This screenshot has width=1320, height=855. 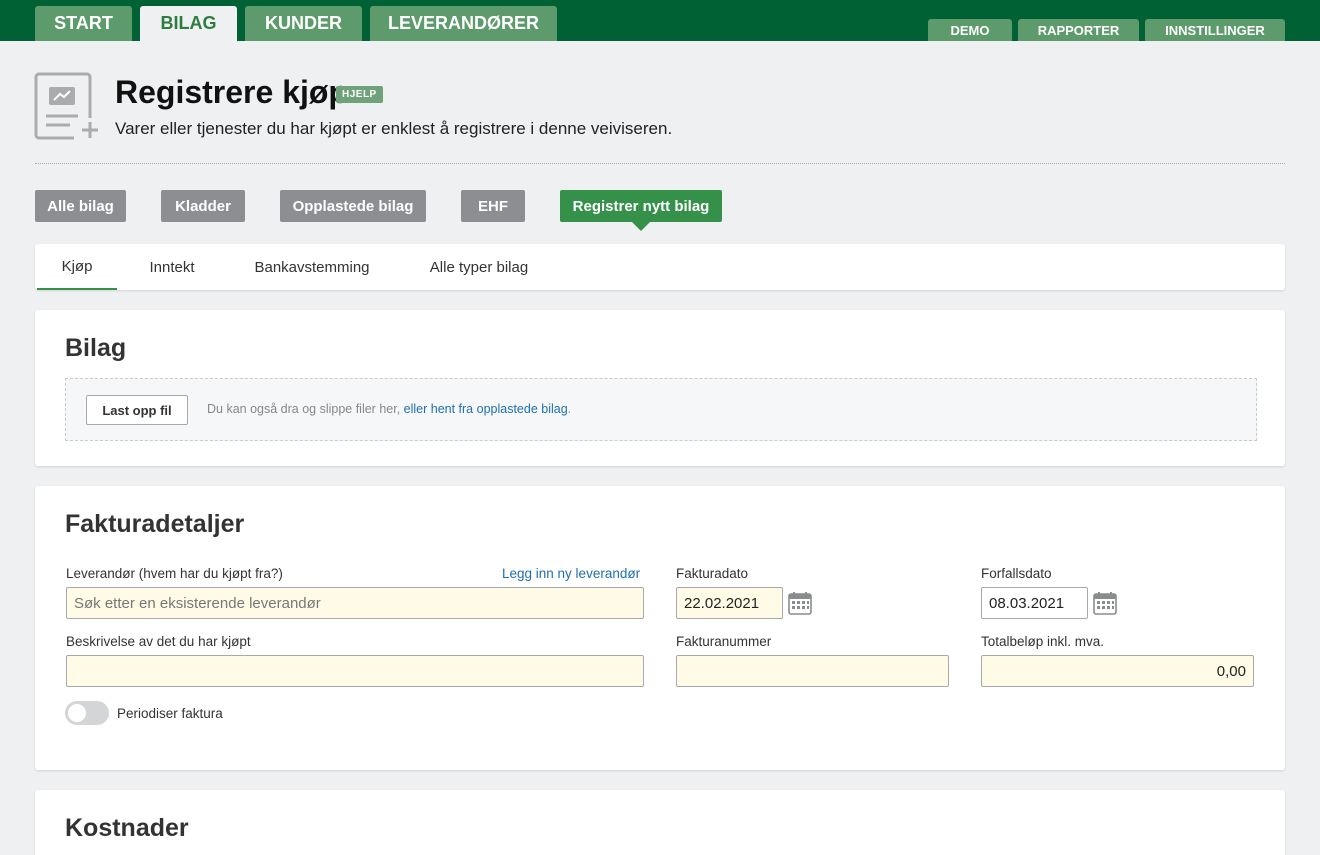 What do you see at coordinates (77, 713) in the screenshot?
I see `toggle-knob` at bounding box center [77, 713].